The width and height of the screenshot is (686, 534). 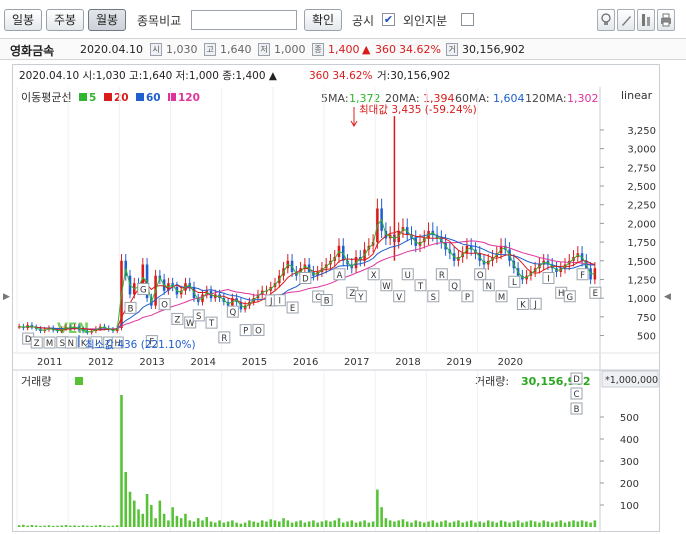 I want to click on stock-name: 영화금속, so click(x=32, y=51).